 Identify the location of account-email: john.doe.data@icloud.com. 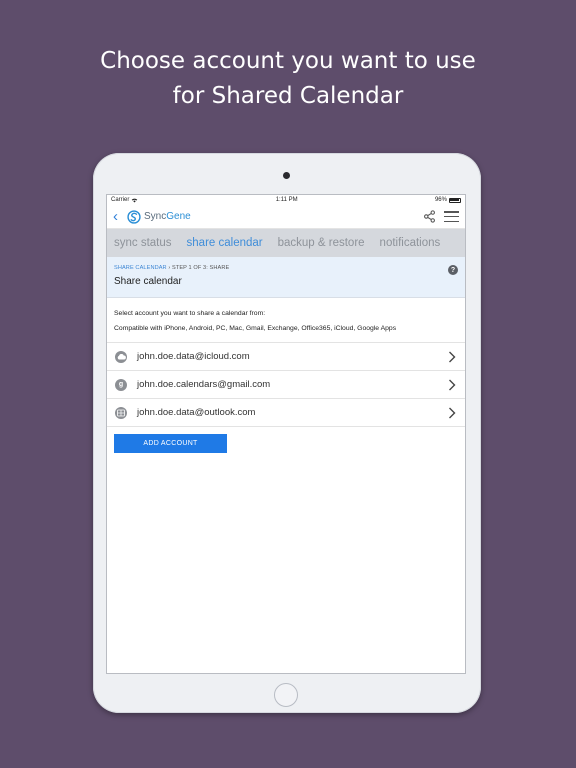
(193, 356).